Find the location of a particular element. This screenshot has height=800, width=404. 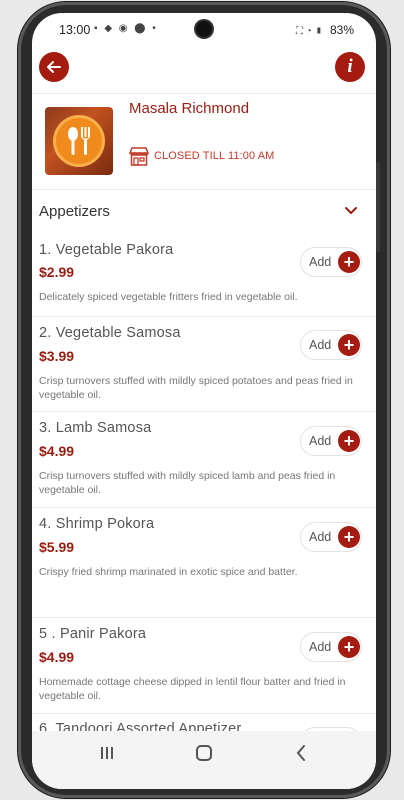

camera-icon is located at coordinates (204, 29).